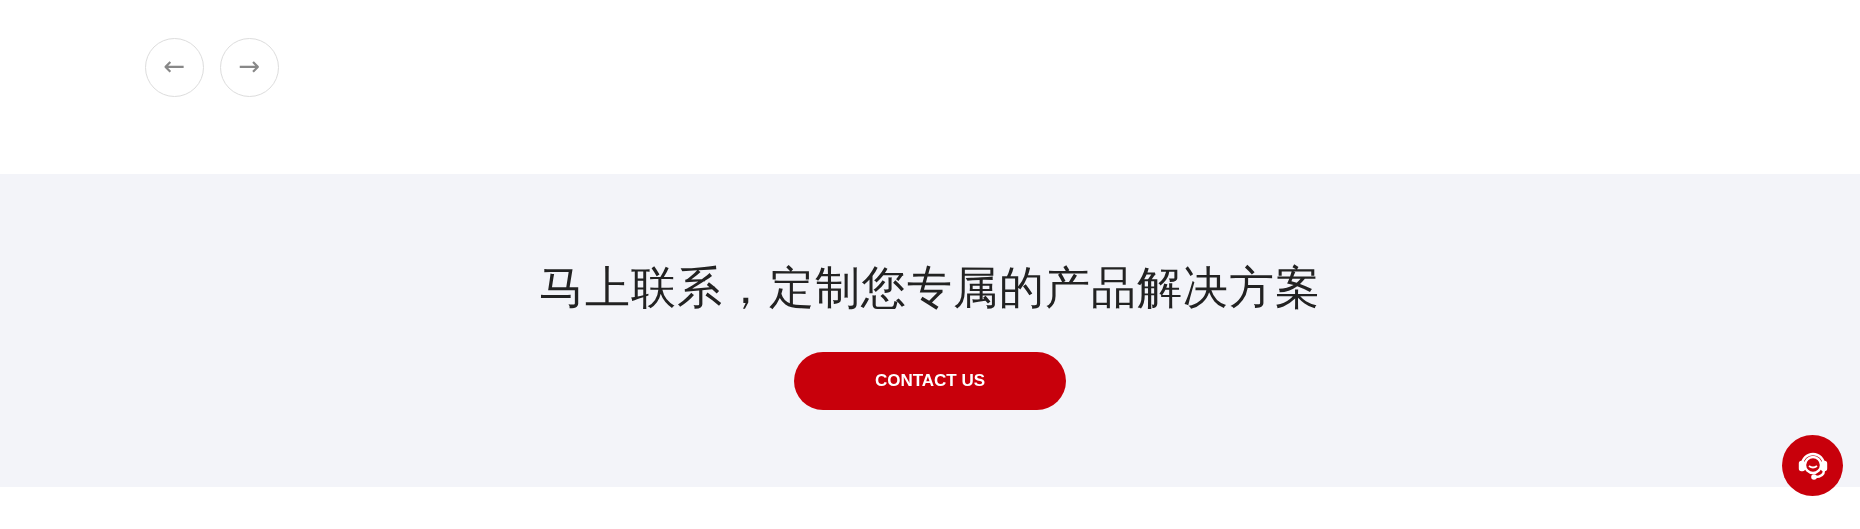 This screenshot has width=1860, height=529. Describe the element at coordinates (174, 67) in the screenshot. I see `previous-button: ←` at that location.